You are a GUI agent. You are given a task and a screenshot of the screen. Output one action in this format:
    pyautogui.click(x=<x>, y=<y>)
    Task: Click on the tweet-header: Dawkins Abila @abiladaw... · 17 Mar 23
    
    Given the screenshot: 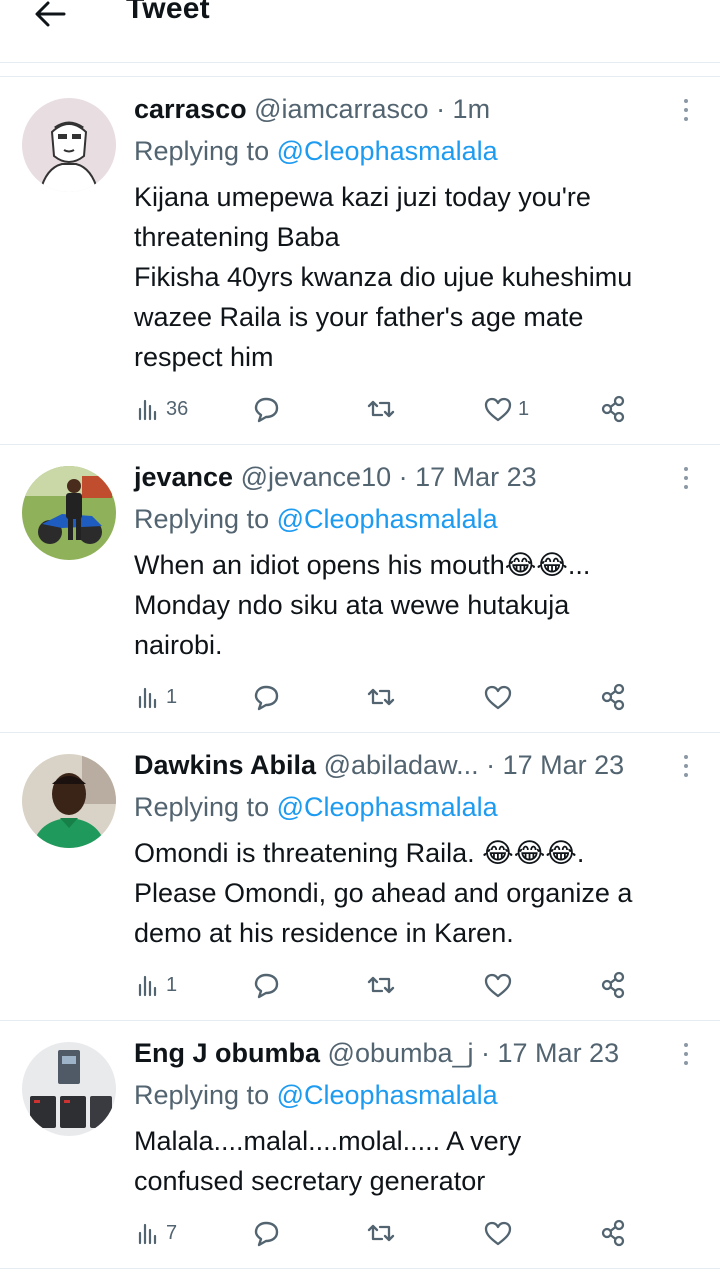 What is the action you would take?
    pyautogui.click(x=379, y=765)
    